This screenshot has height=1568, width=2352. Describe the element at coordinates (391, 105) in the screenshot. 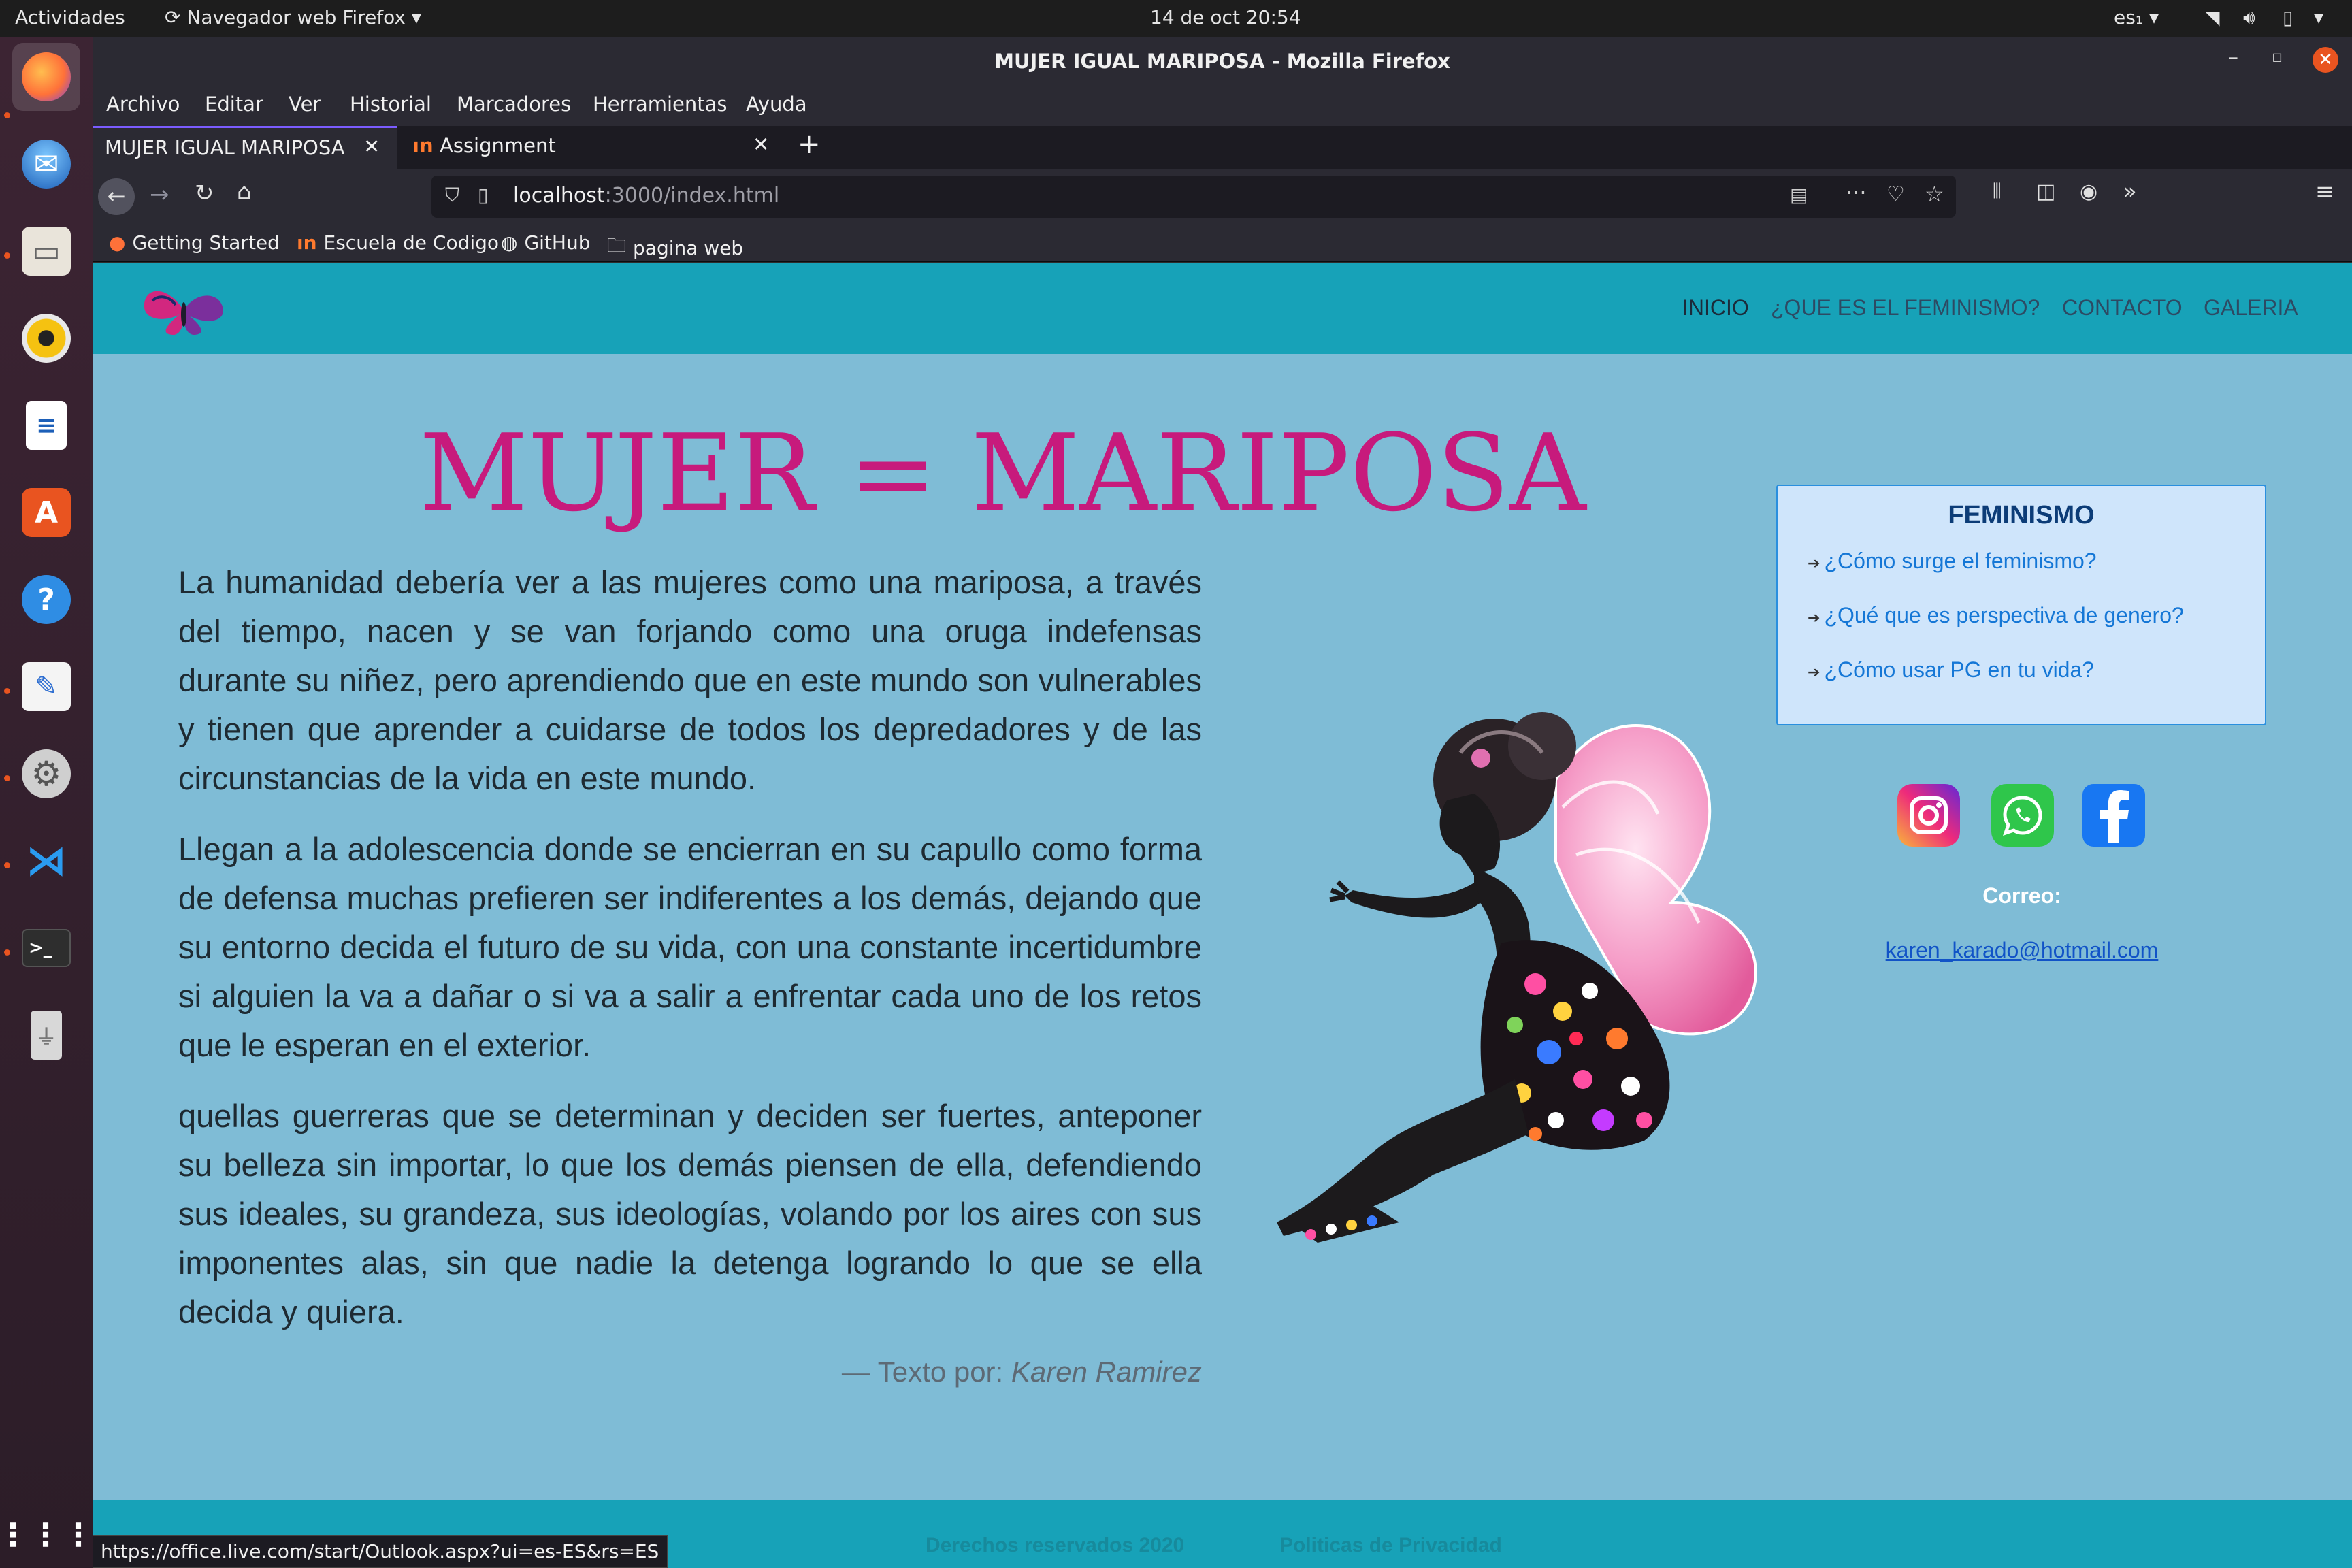

I see `menu-historial: Historial` at that location.